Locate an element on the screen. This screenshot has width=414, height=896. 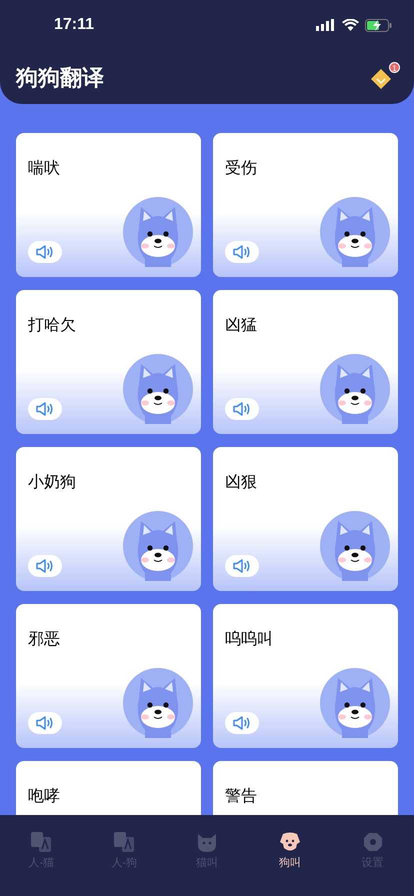
sound-label: 喘吠 is located at coordinates (44, 168).